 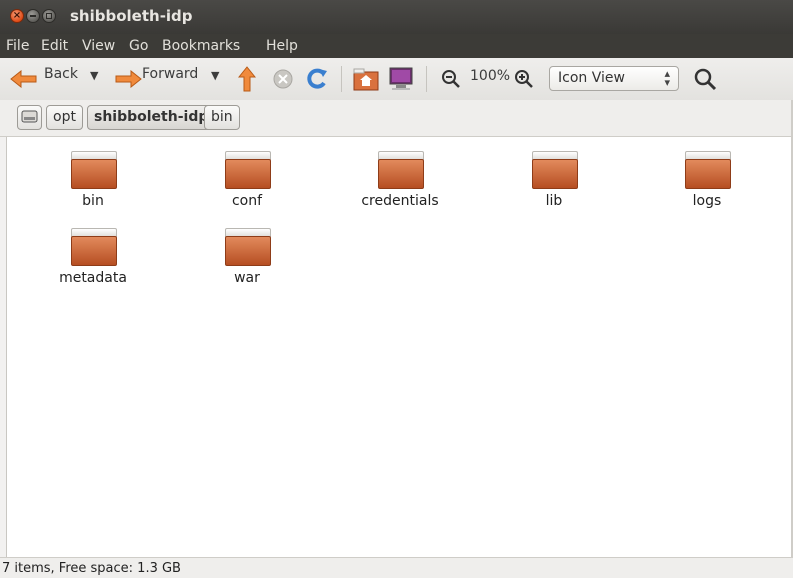 What do you see at coordinates (705, 79) in the screenshot?
I see `search-icon` at bounding box center [705, 79].